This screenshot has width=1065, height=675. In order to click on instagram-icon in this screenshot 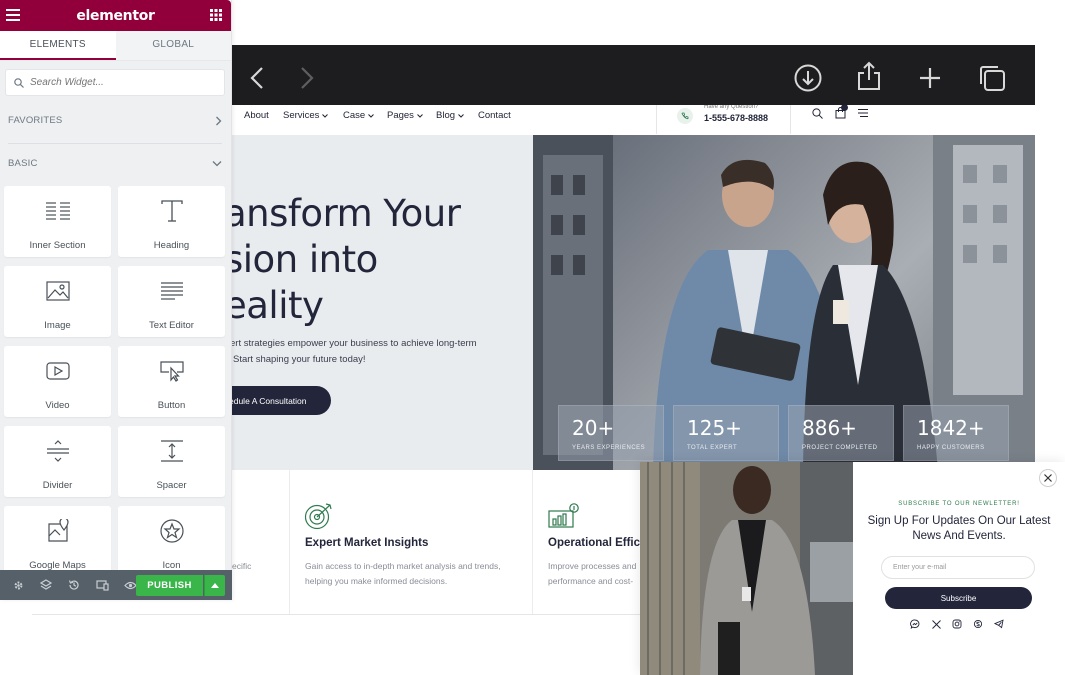, I will do `click(957, 624)`.